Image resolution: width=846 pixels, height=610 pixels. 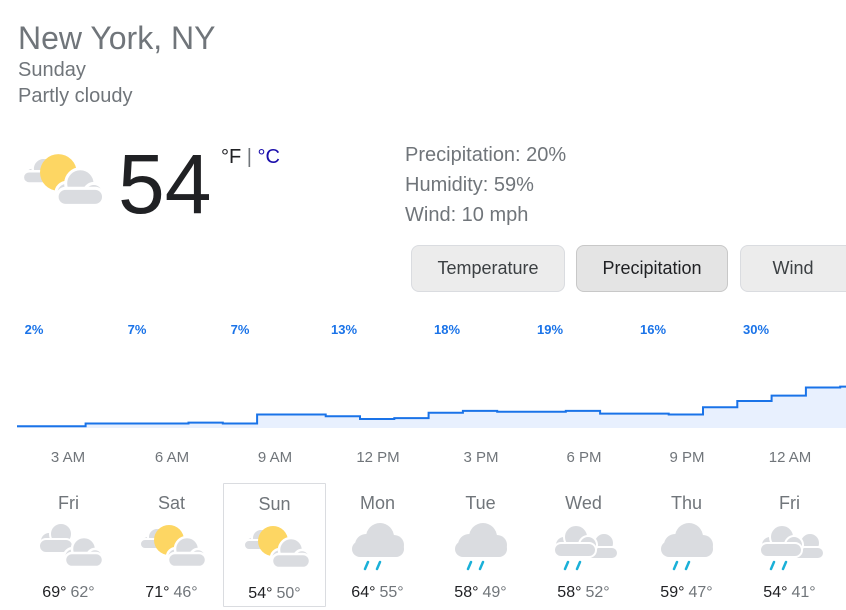 I want to click on time-label: 12 AM, so click(x=790, y=457).